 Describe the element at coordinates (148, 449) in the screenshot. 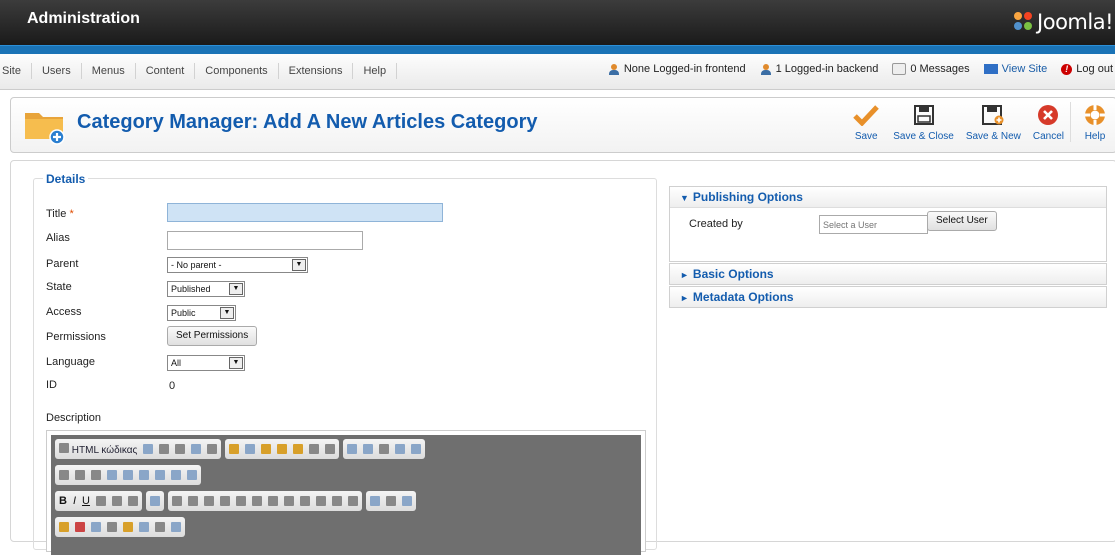

I see `save-icon` at that location.